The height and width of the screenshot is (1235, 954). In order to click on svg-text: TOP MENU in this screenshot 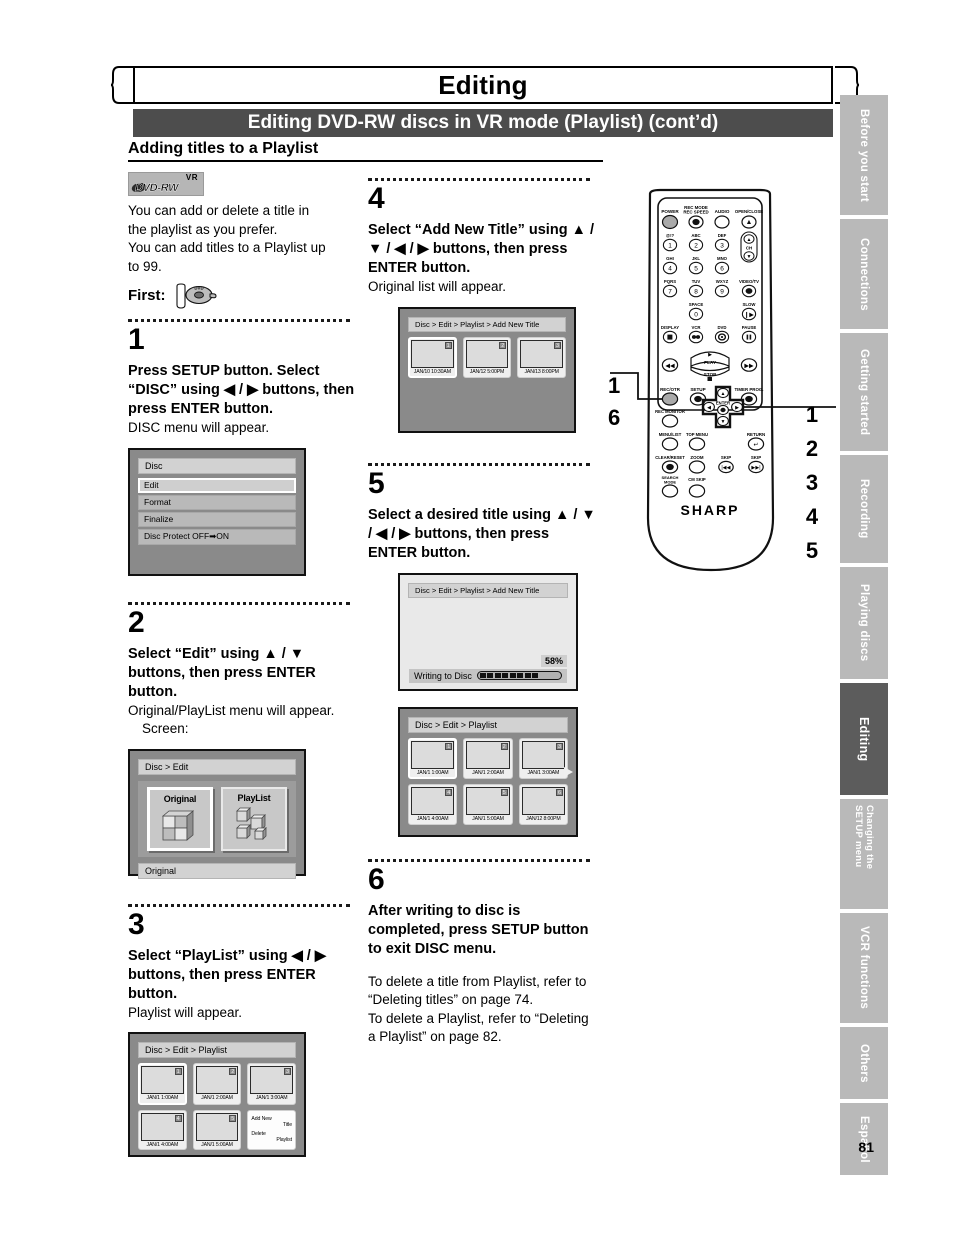, I will do `click(697, 434)`.